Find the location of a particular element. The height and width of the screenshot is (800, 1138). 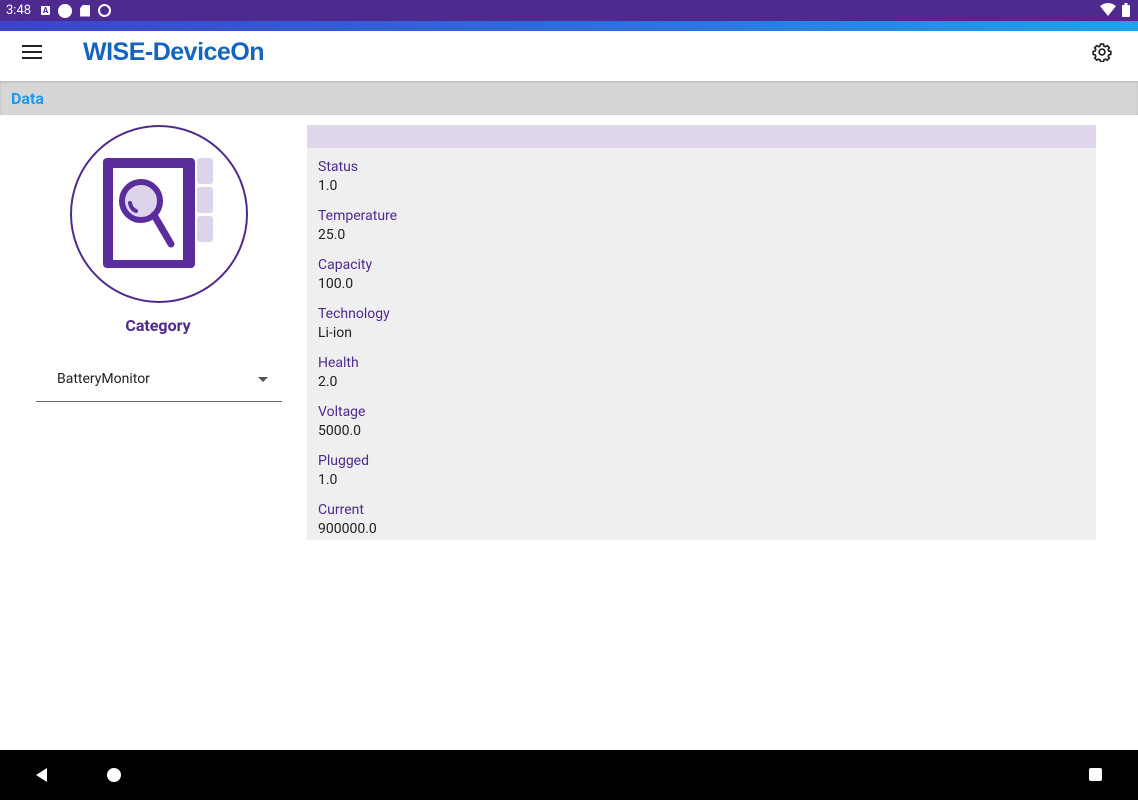

section-title: Data is located at coordinates (27, 98).